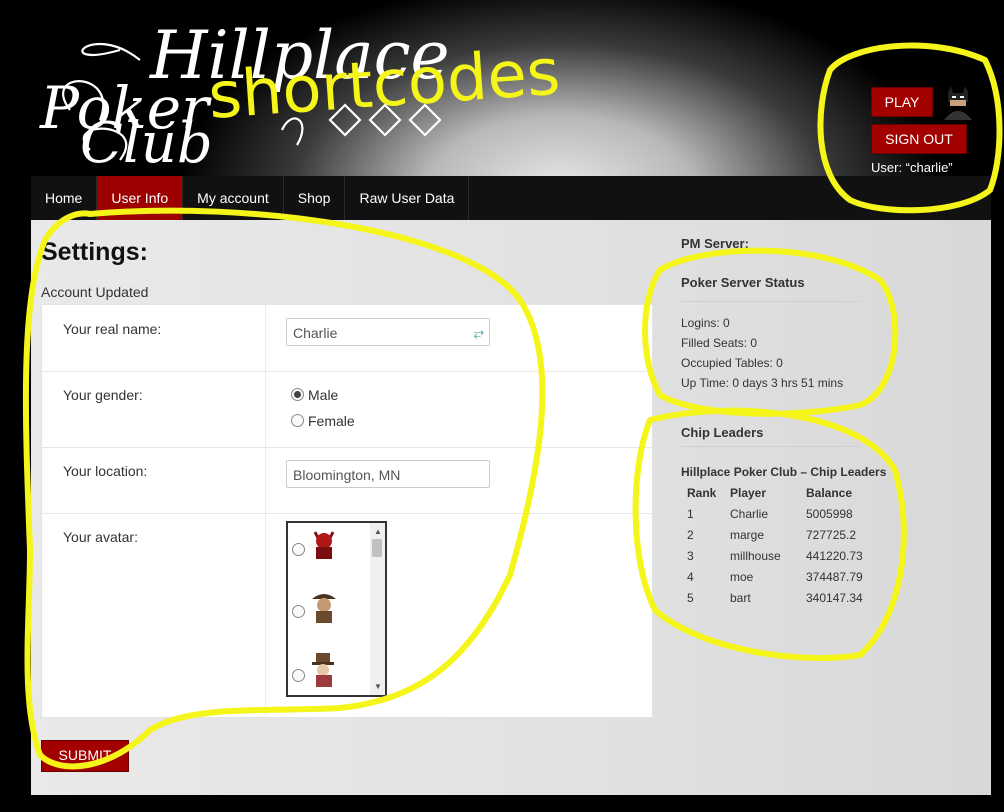 The width and height of the screenshot is (1004, 812). What do you see at coordinates (347, 475) in the screenshot?
I see `location-value: Bloomington, MN` at bounding box center [347, 475].